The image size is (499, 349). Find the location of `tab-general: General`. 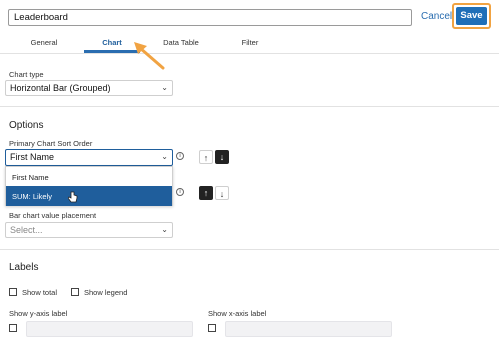

tab-general: General is located at coordinates (44, 46).